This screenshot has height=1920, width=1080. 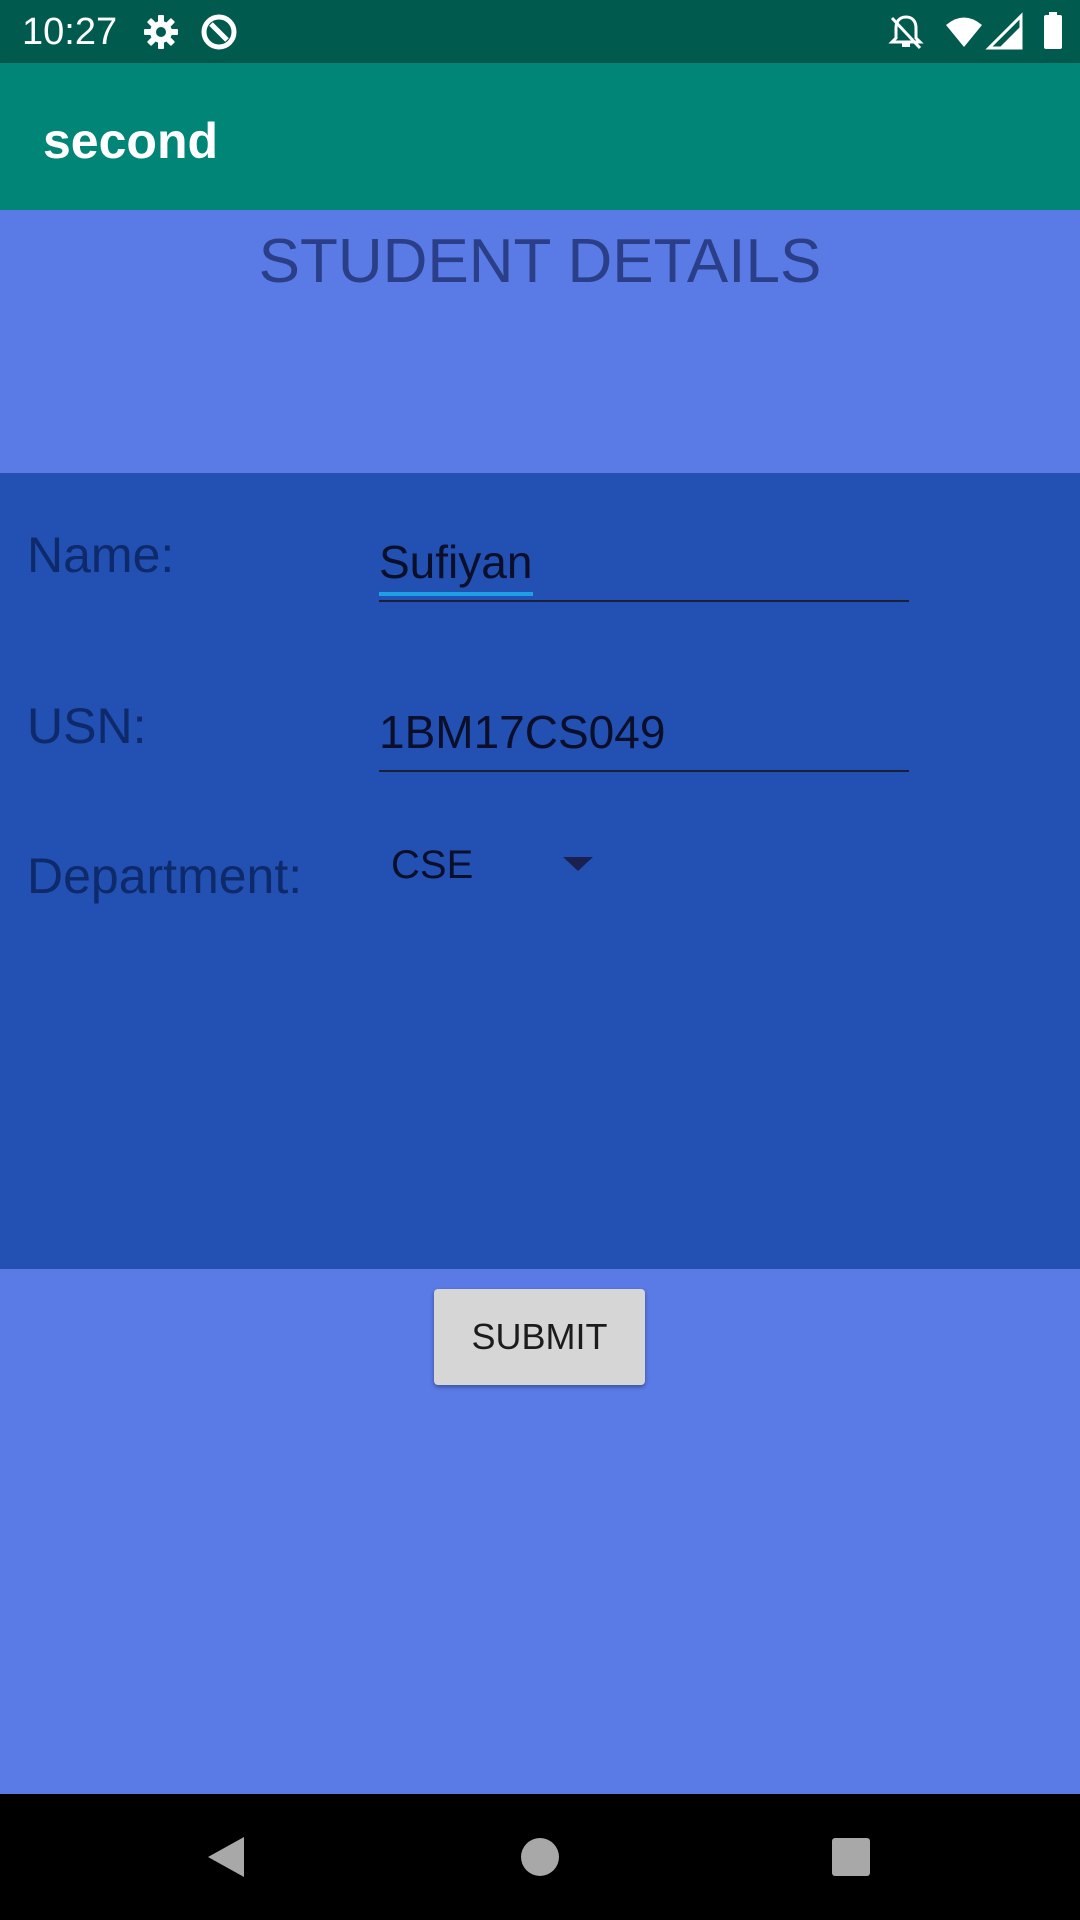 I want to click on page-title: STUDENT DETAILS, so click(x=540, y=261).